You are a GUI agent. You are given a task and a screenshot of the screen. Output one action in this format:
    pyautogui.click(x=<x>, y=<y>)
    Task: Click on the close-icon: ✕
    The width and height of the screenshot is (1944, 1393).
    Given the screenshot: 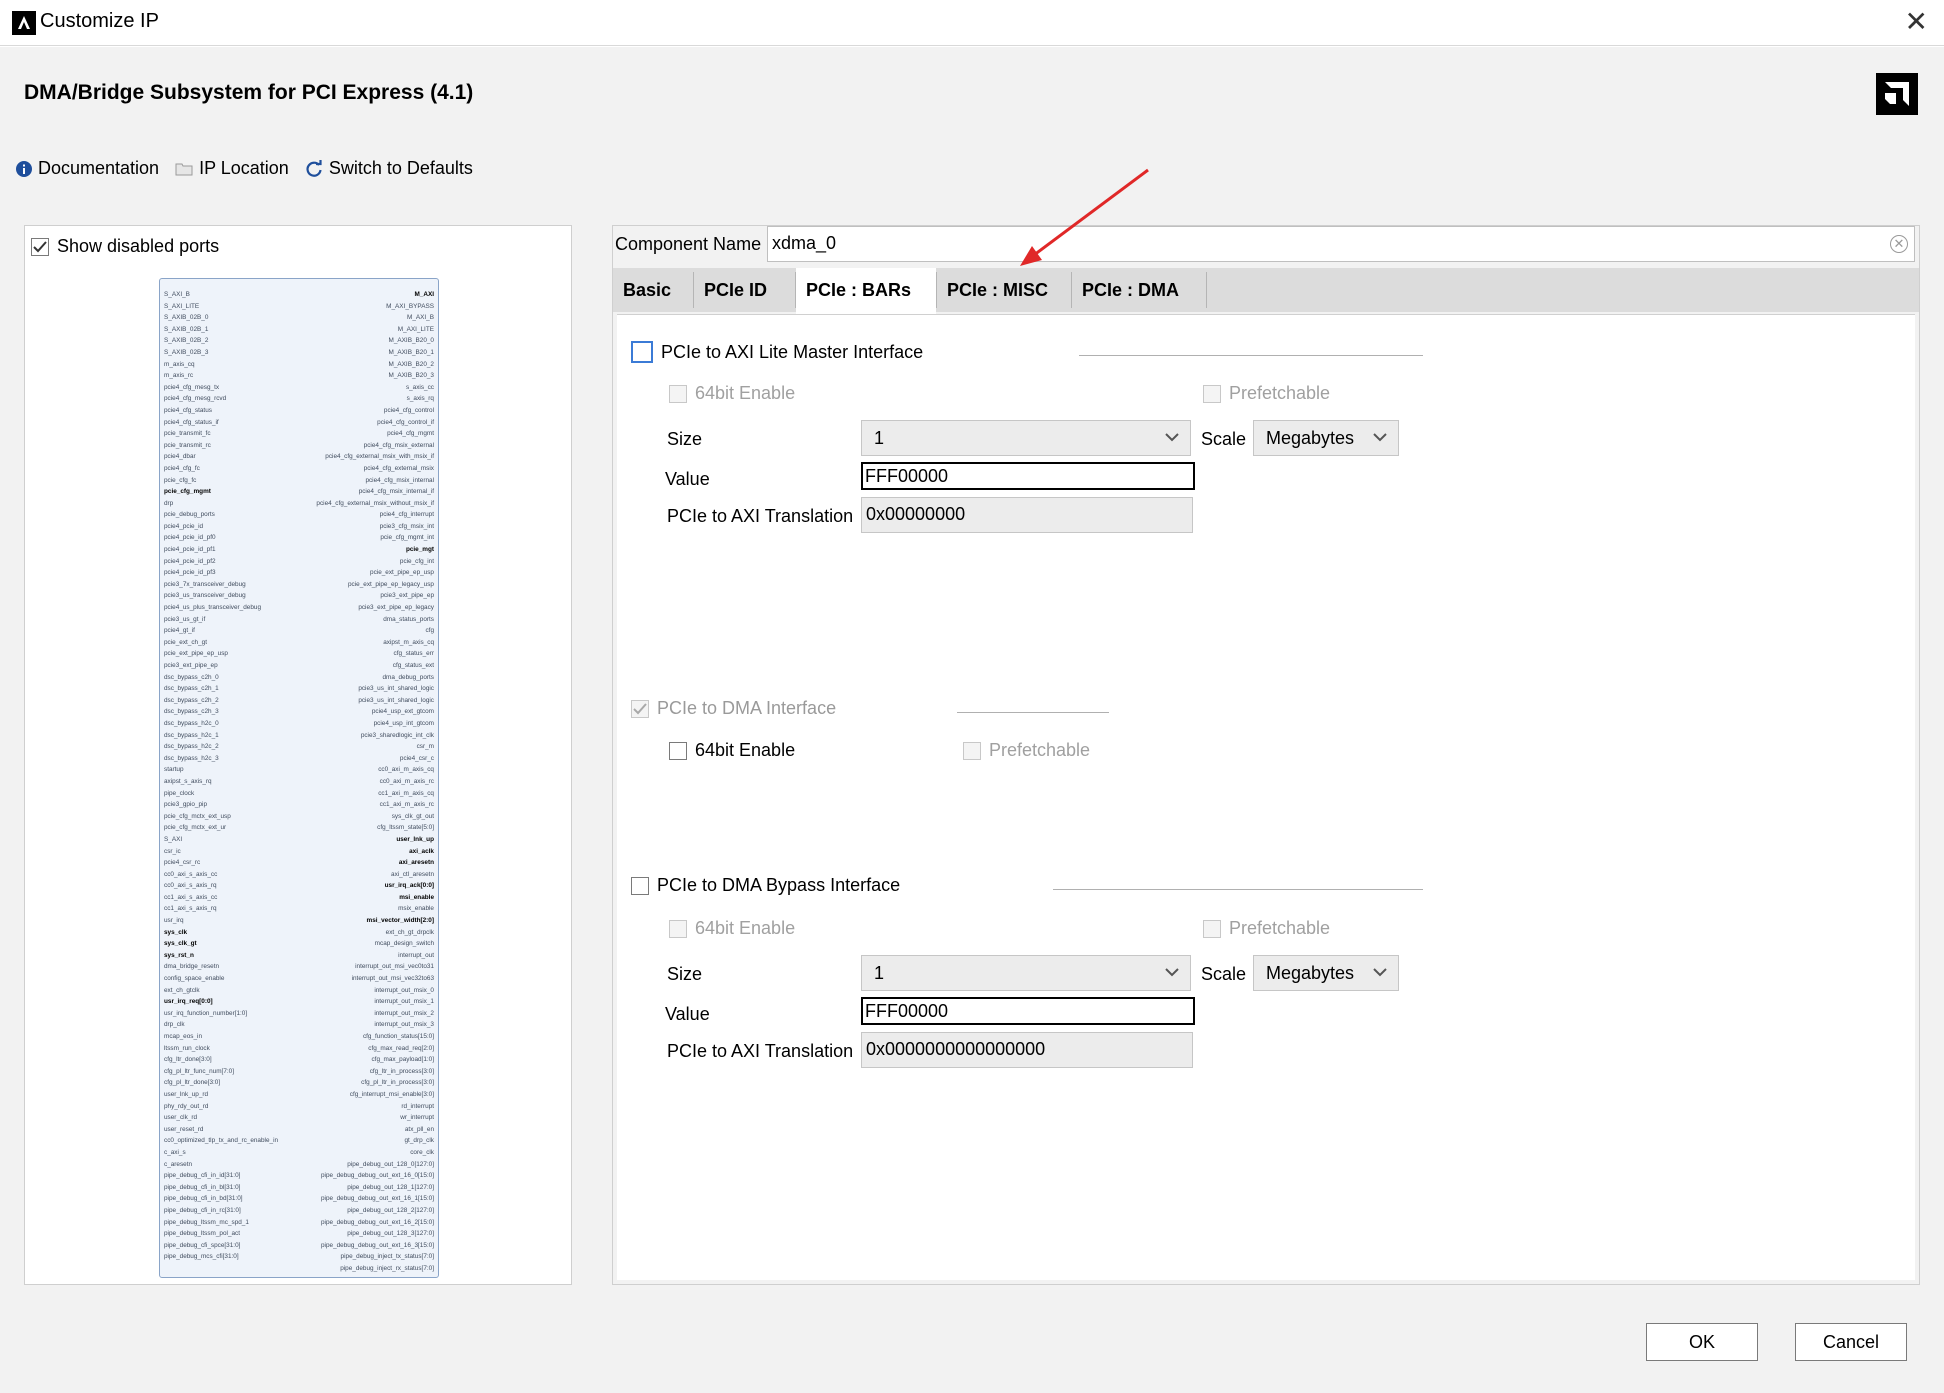 What is the action you would take?
    pyautogui.click(x=1916, y=22)
    